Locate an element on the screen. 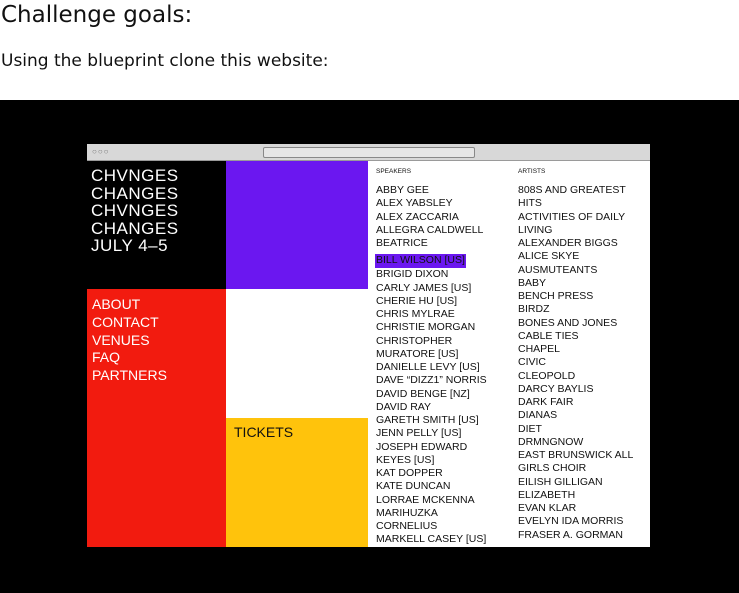 This screenshot has height=593, width=739. list-item: ALEX ZACCARIA is located at coordinates (431, 217).